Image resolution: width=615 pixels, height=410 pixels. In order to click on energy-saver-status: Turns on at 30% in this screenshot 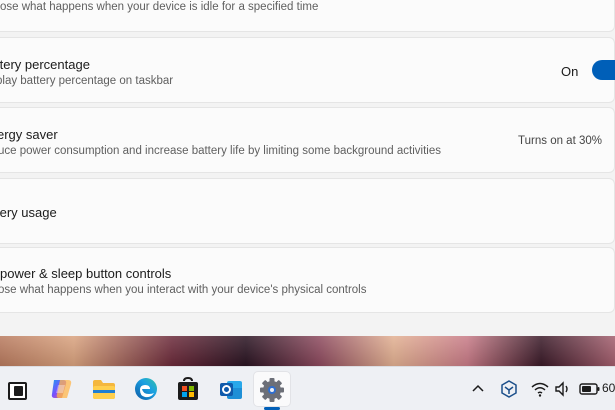, I will do `click(560, 141)`.